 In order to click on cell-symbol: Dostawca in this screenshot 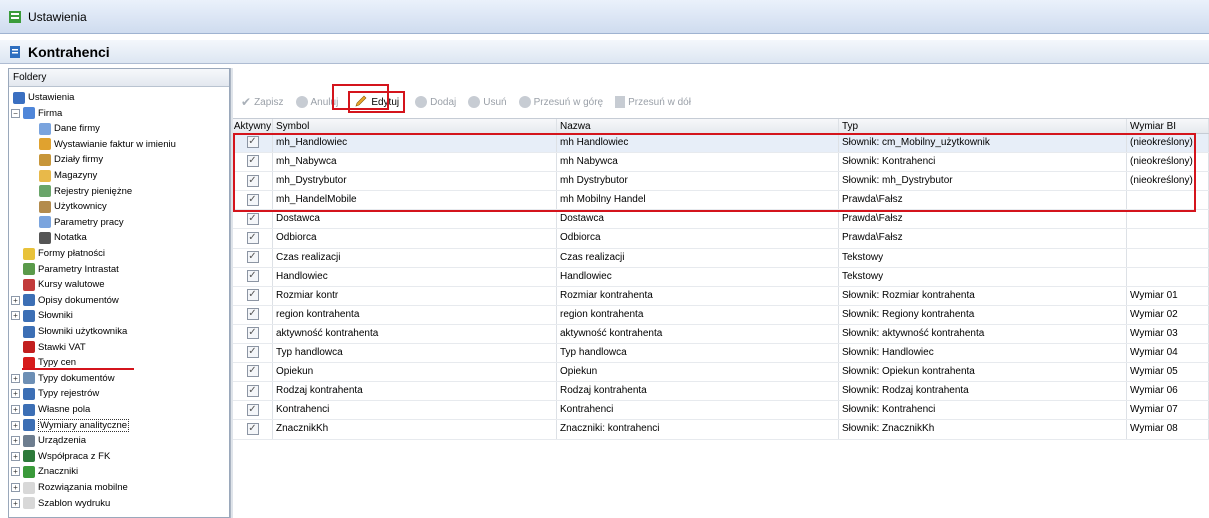, I will do `click(415, 219)`.